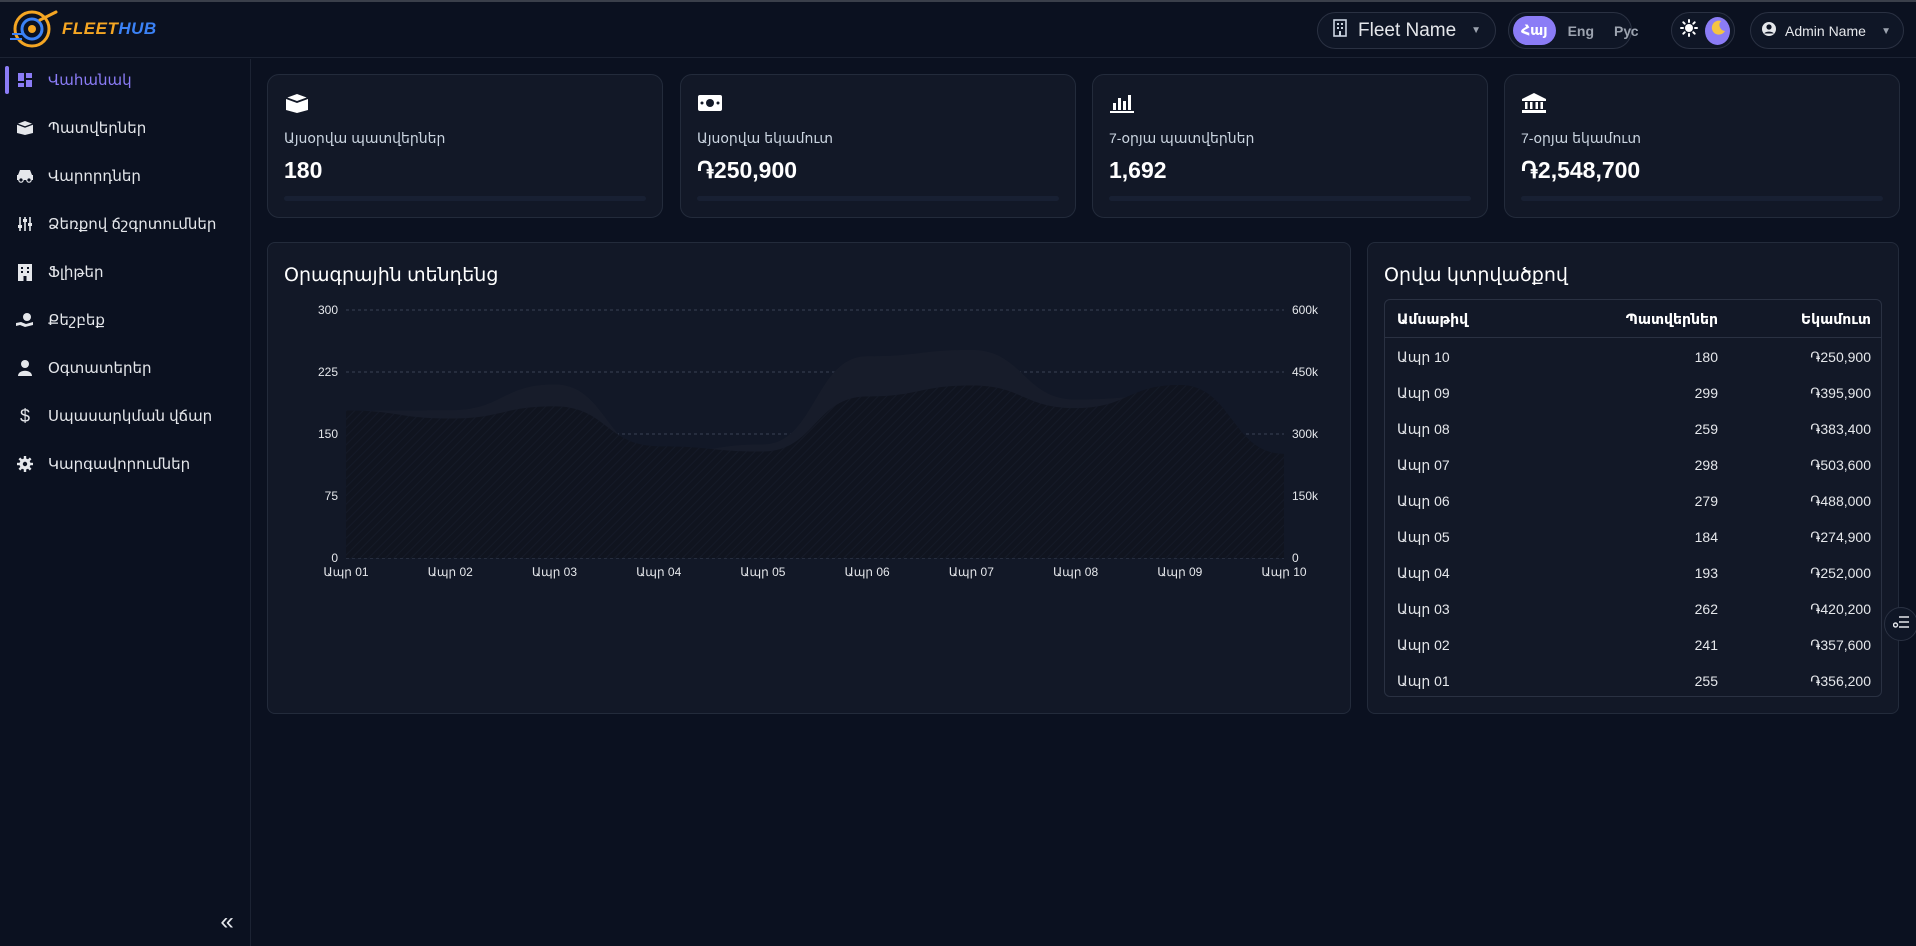 The width and height of the screenshot is (1916, 946). I want to click on collapse-sidebar-button: «, so click(227, 921).